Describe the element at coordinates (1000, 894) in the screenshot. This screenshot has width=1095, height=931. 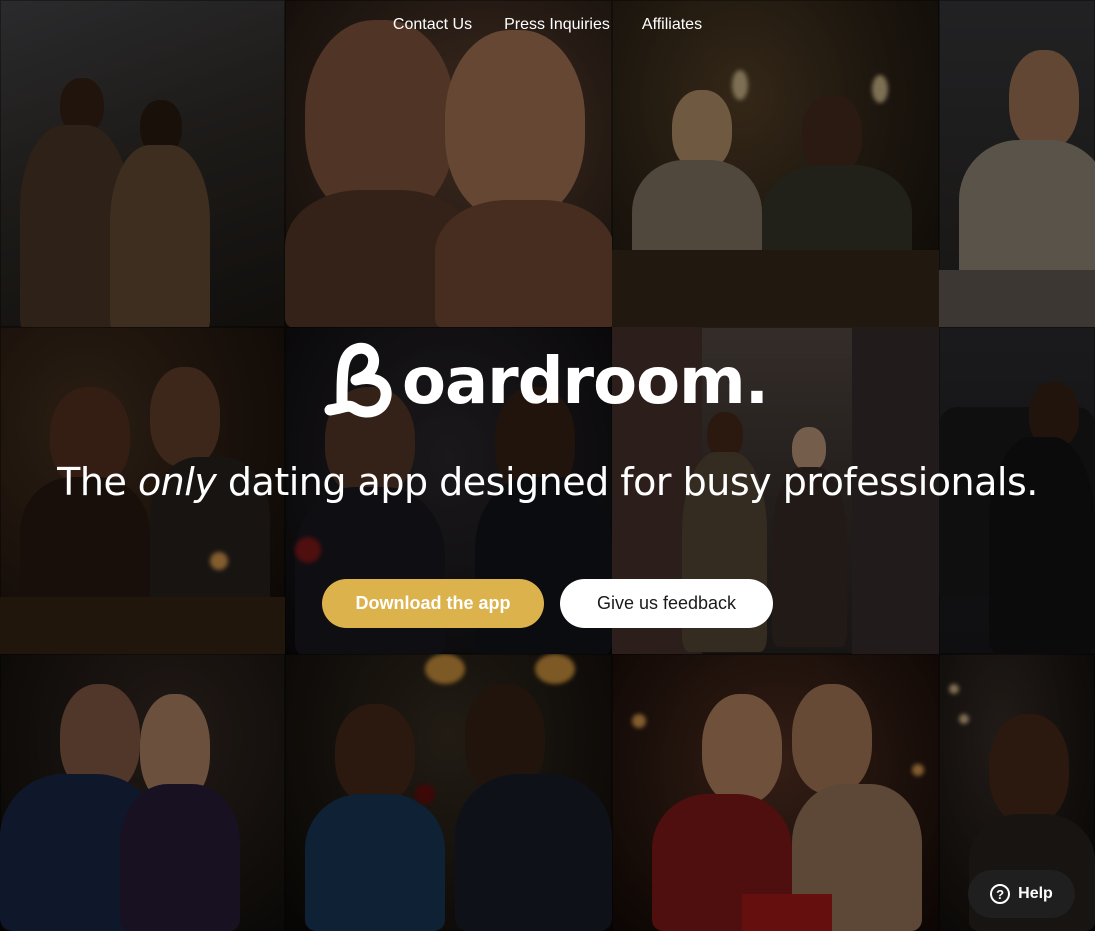
I see `question-circle-icon: ?` at that location.